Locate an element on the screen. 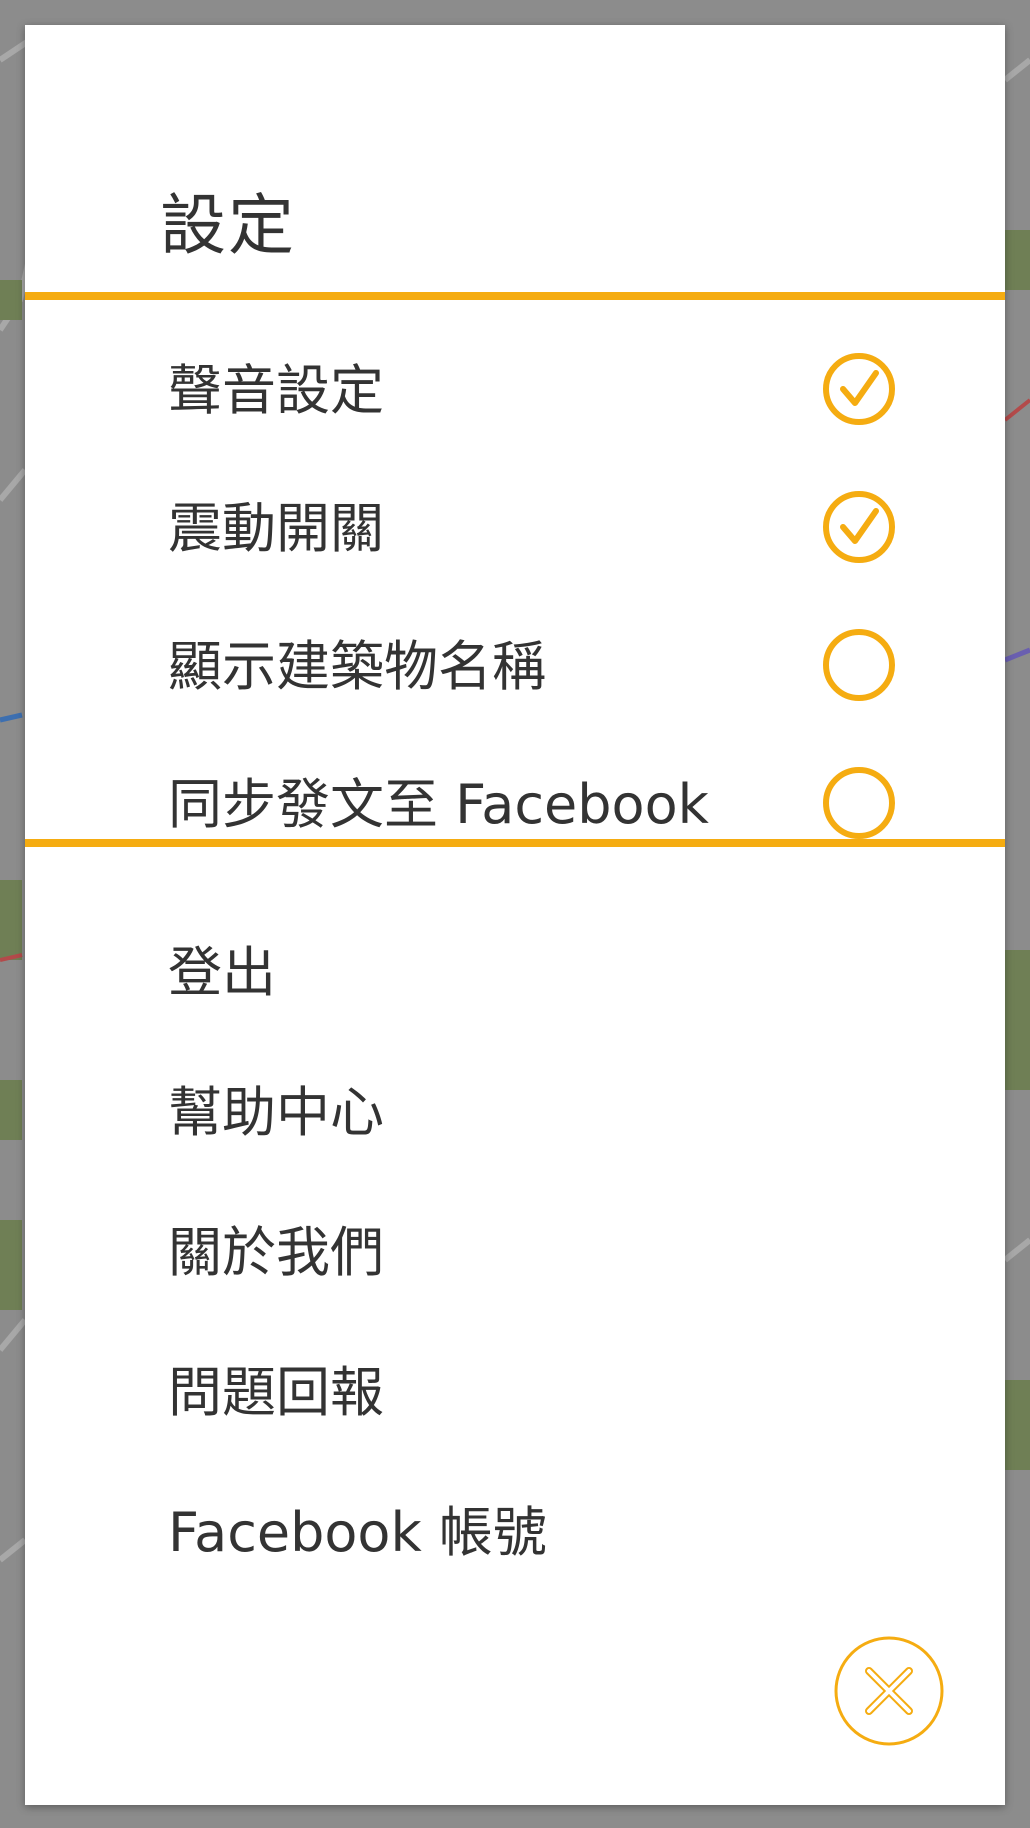  toggle-row-building-names: 顯示建築物名稱 is located at coordinates (515, 665).